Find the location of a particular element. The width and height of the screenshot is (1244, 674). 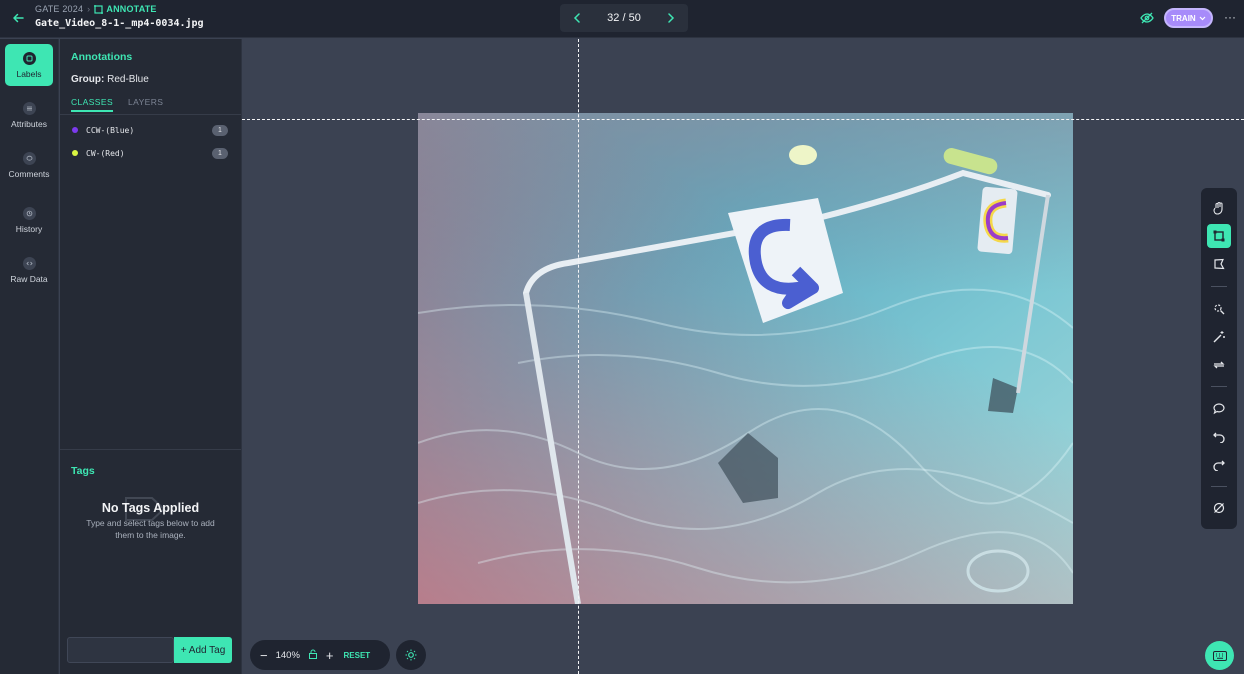

tag-input is located at coordinates (120, 650).